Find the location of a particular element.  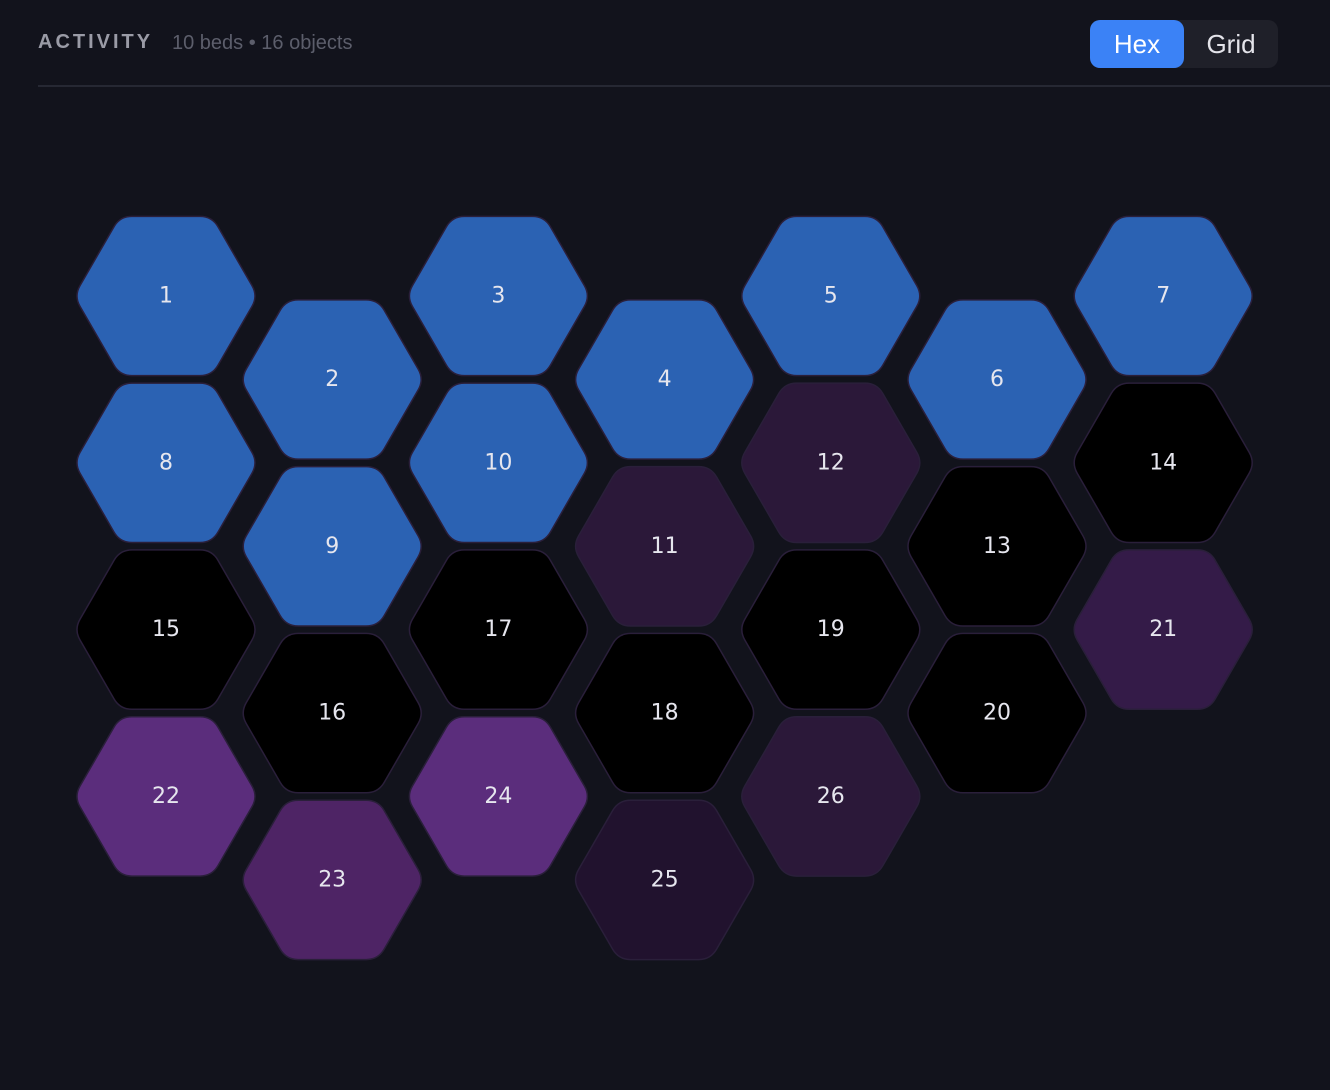

hex-cell-12: 12 is located at coordinates (831, 463).